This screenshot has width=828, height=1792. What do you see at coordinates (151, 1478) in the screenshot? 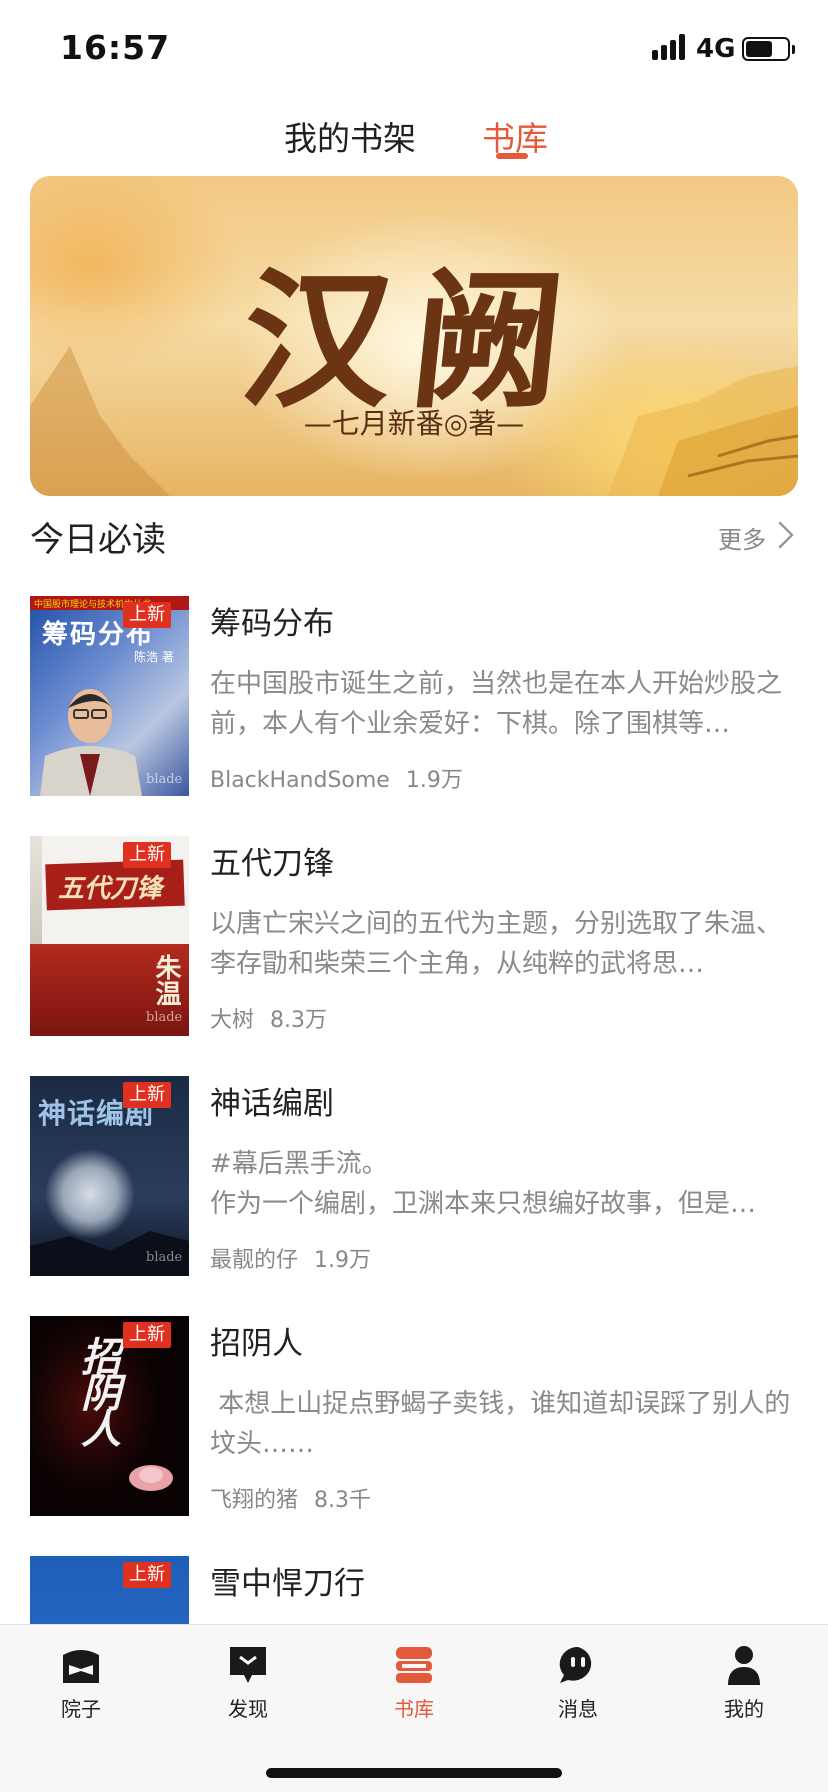
I see `flower-illustration` at bounding box center [151, 1478].